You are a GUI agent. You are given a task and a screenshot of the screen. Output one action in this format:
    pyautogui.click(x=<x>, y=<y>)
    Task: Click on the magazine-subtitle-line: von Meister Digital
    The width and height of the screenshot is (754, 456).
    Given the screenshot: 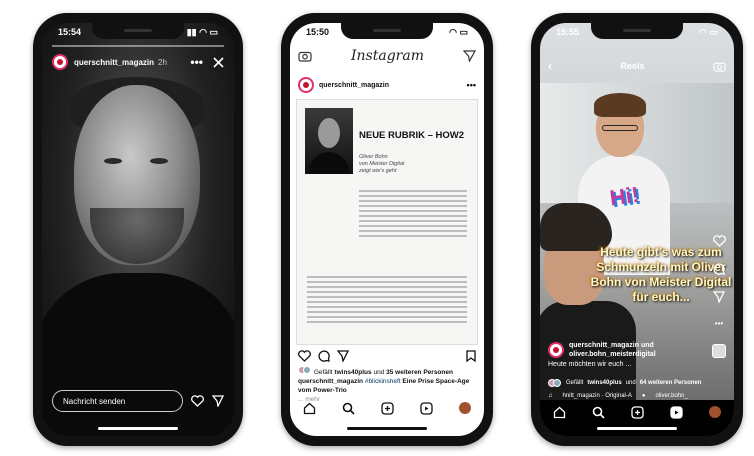 What is the action you would take?
    pyautogui.click(x=382, y=164)
    